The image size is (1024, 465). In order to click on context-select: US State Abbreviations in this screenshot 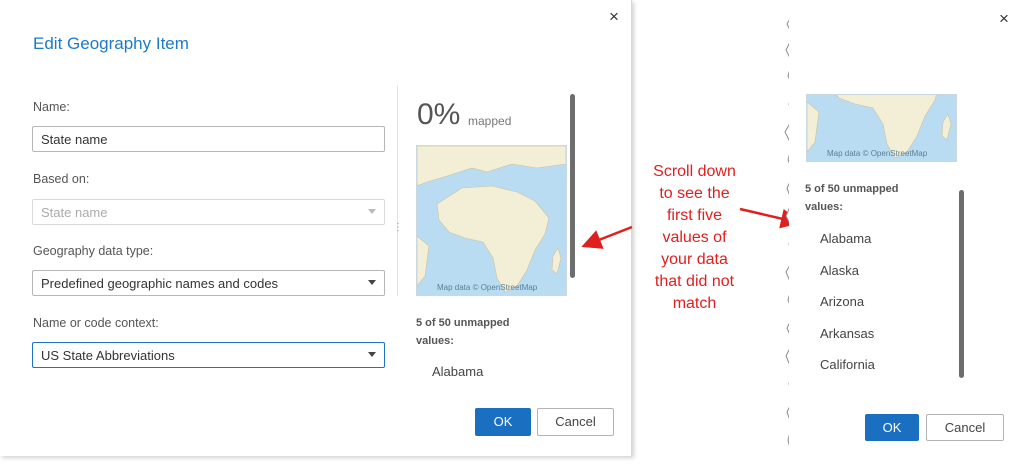, I will do `click(208, 355)`.